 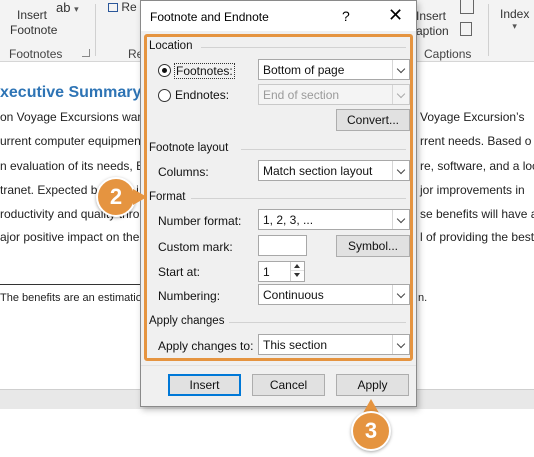 I want to click on endnotes-label: Endnotes:, so click(x=202, y=95).